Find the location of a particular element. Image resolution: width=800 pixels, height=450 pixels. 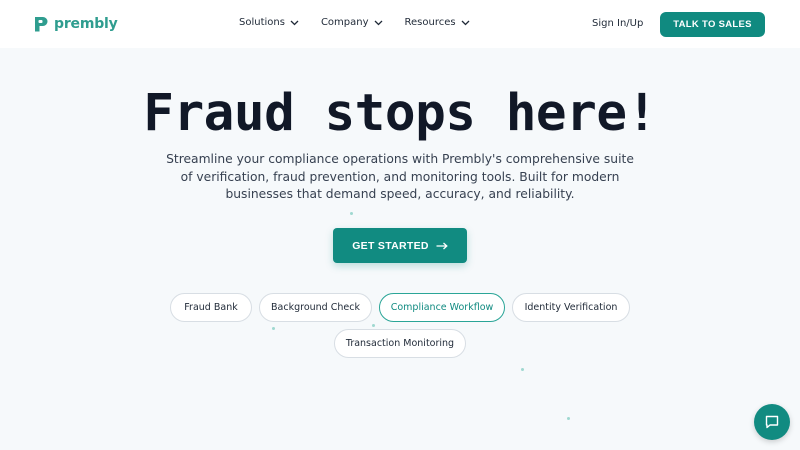

brand-logo: prembly is located at coordinates (76, 24).